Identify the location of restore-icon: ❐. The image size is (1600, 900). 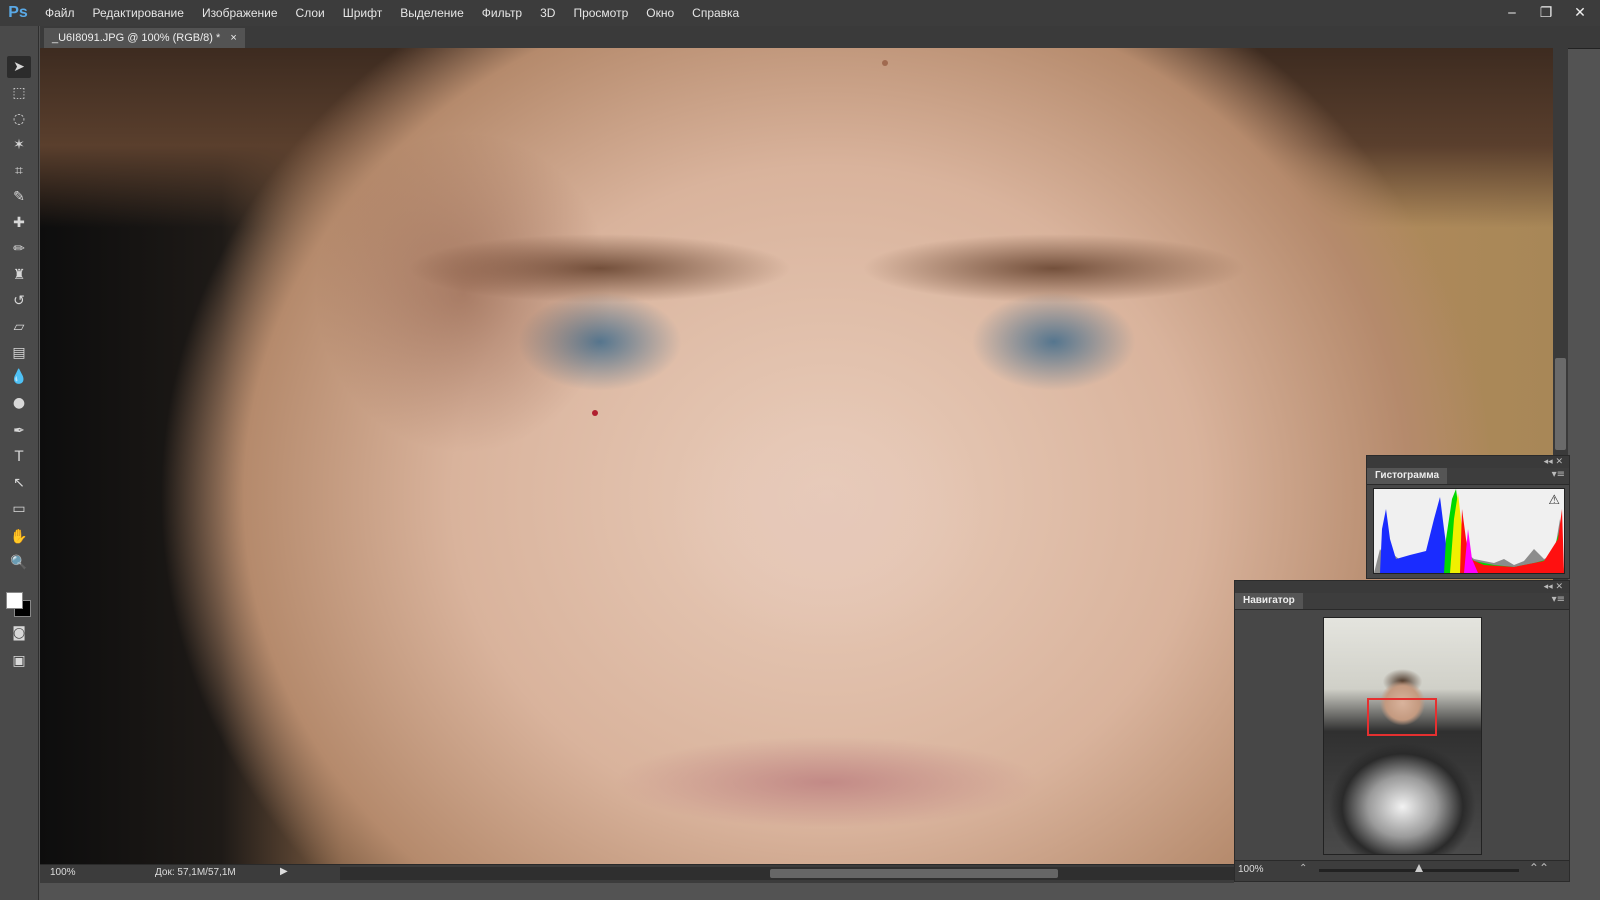
(1546, 13).